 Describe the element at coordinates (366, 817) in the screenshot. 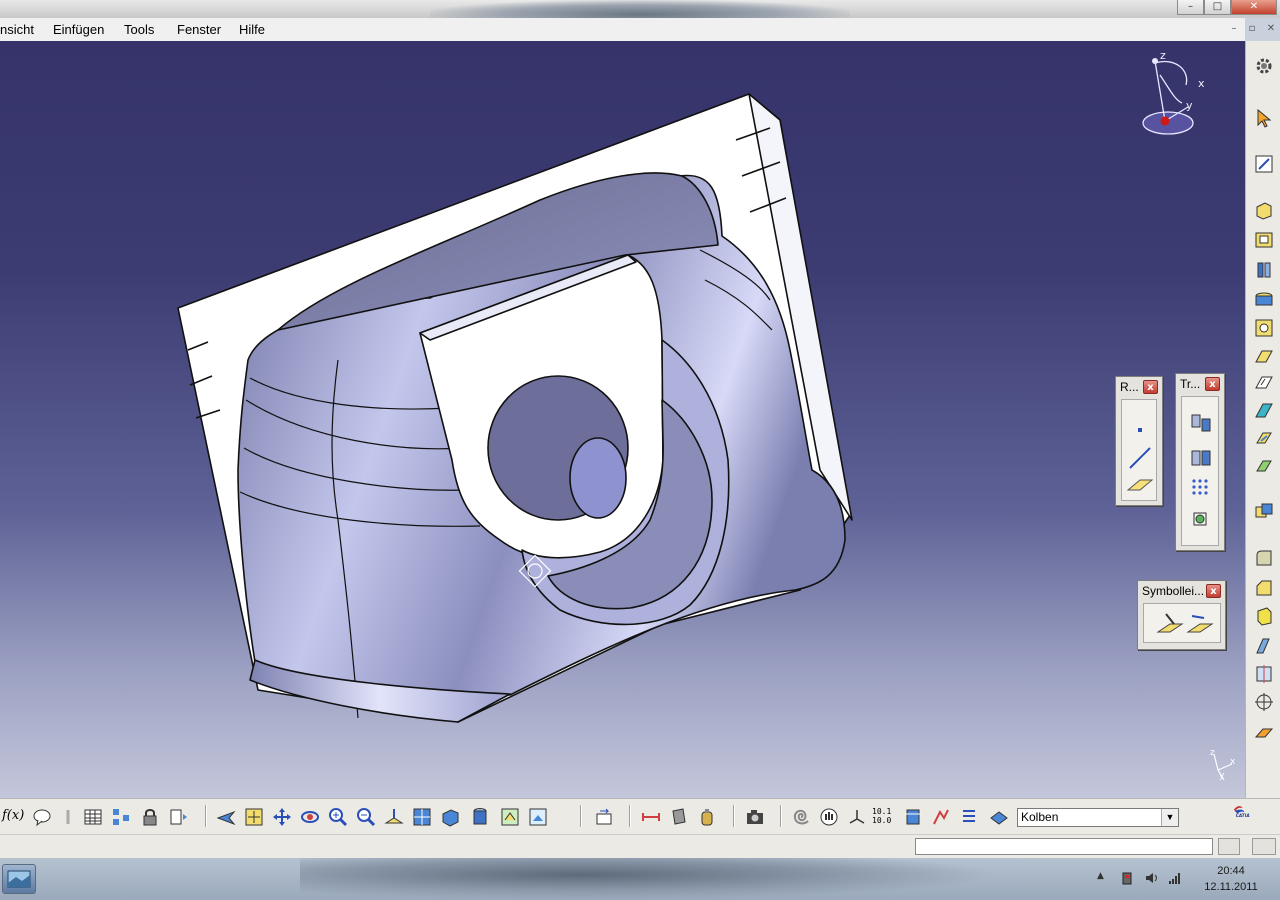

I see `zoom-out-icon` at that location.